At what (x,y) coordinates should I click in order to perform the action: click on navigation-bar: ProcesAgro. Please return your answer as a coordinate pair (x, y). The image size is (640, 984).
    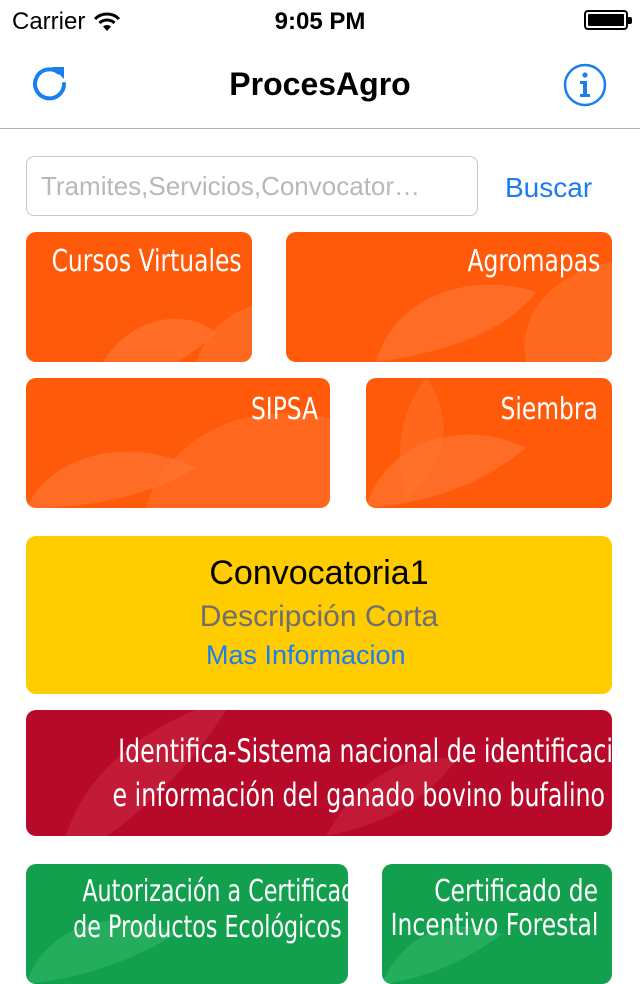
    Looking at the image, I should click on (320, 84).